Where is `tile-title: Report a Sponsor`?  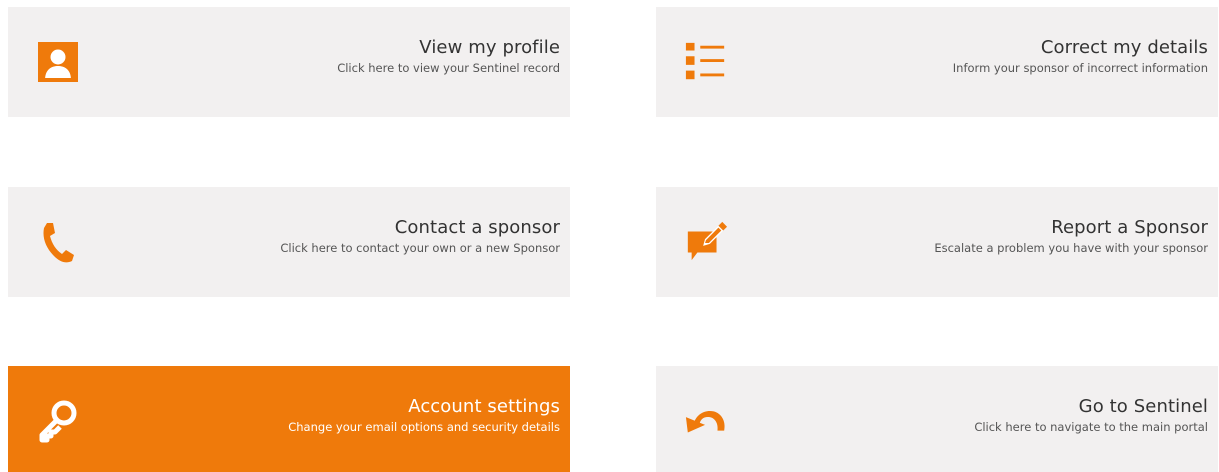 tile-title: Report a Sponsor is located at coordinates (1129, 227).